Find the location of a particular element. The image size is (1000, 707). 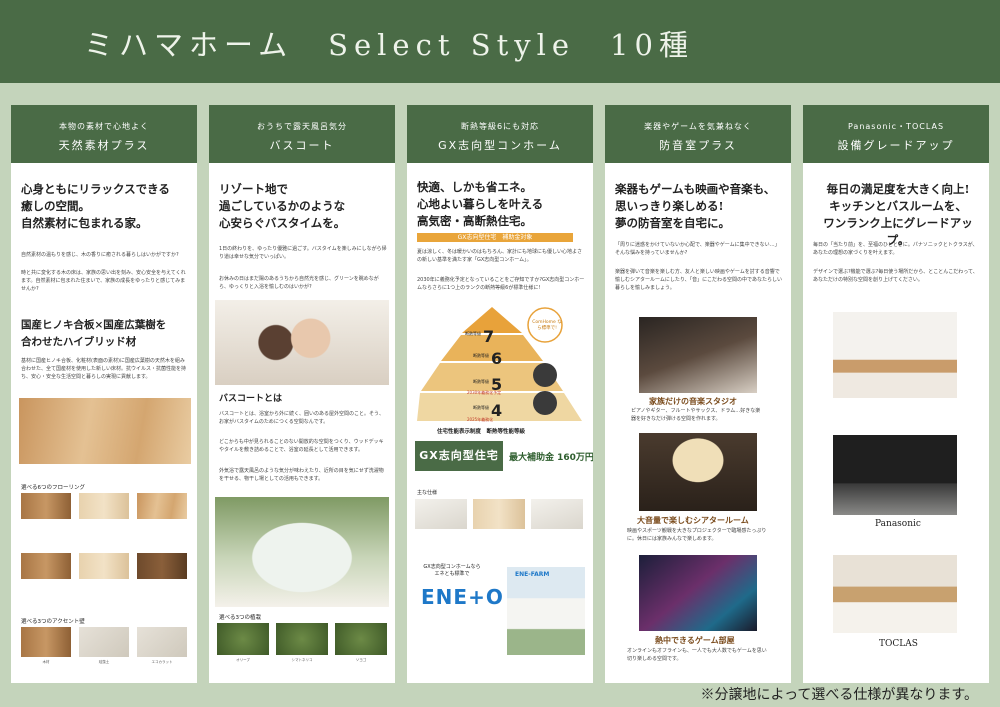

panel-headline: リゾート地で 過ごしているかのような 心安らぐバスタイムを。 is located at coordinates (282, 206).